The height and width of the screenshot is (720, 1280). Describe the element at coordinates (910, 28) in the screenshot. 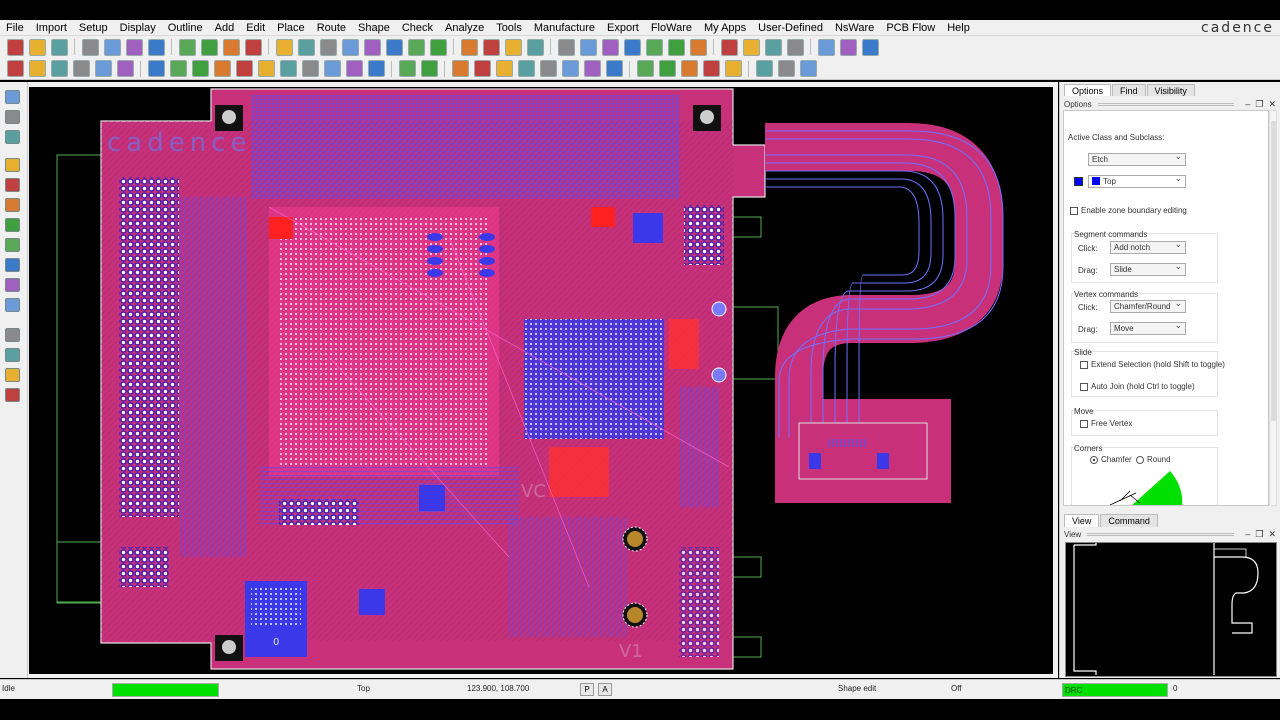

I see `menu-pcb-flow: PCB Flow` at that location.